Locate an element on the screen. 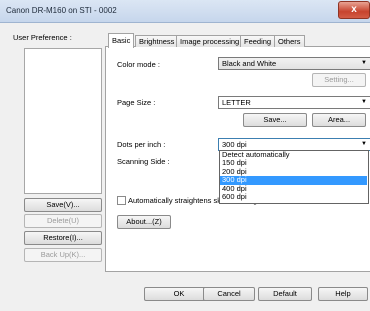 This screenshot has width=370, height=311. dpi-option-600: 600 dpi is located at coordinates (293, 196).